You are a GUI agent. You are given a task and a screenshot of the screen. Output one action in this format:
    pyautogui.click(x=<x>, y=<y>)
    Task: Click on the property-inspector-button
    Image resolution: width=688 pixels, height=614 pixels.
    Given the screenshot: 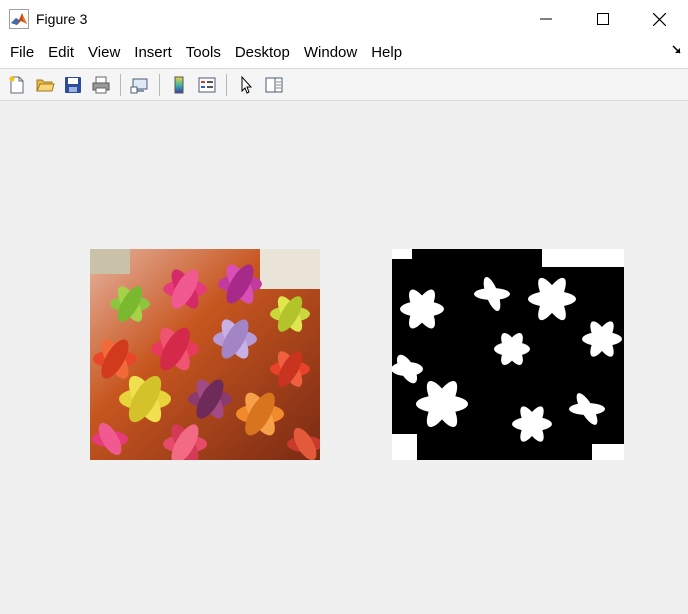 What is the action you would take?
    pyautogui.click(x=274, y=85)
    